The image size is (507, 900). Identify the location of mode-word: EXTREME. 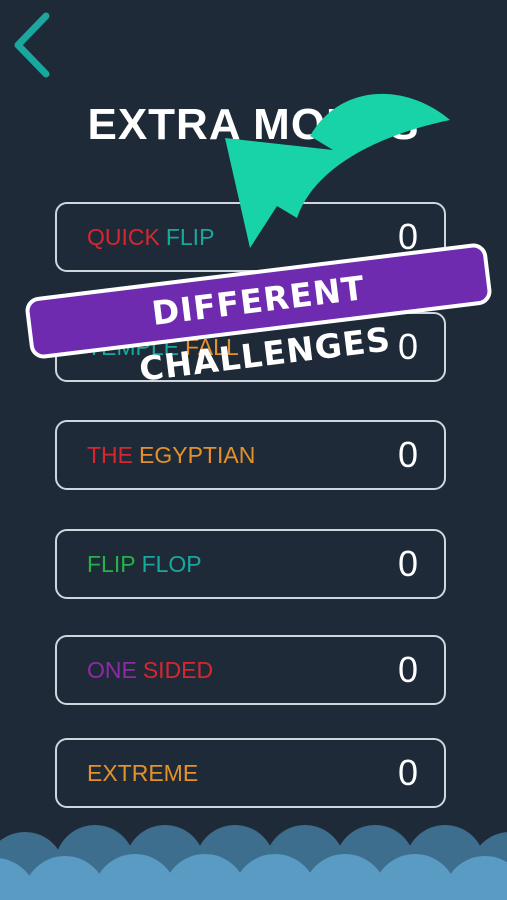
(143, 773).